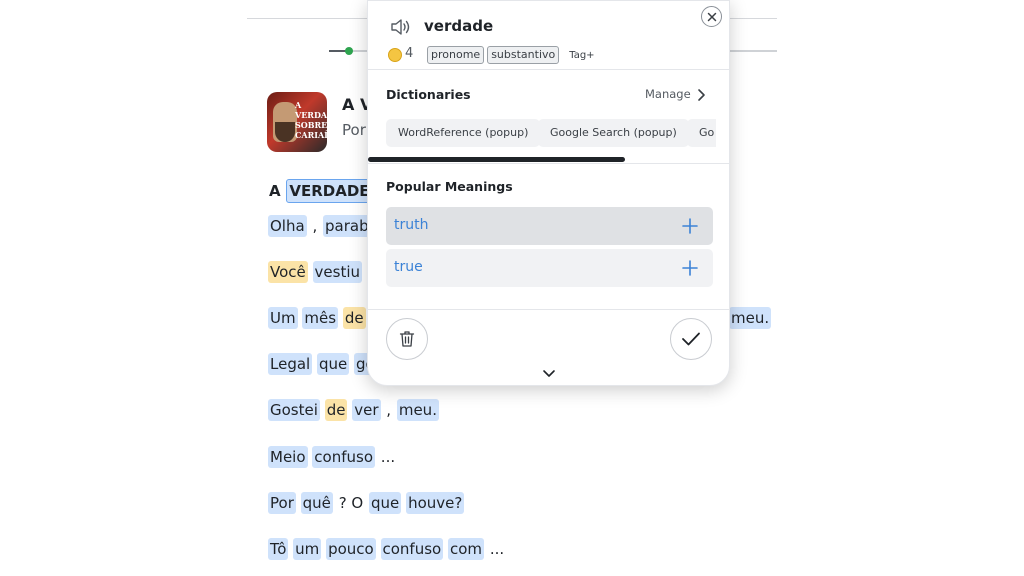  What do you see at coordinates (449, 186) in the screenshot?
I see `popular-meanings-heading: Popular Meanings` at bounding box center [449, 186].